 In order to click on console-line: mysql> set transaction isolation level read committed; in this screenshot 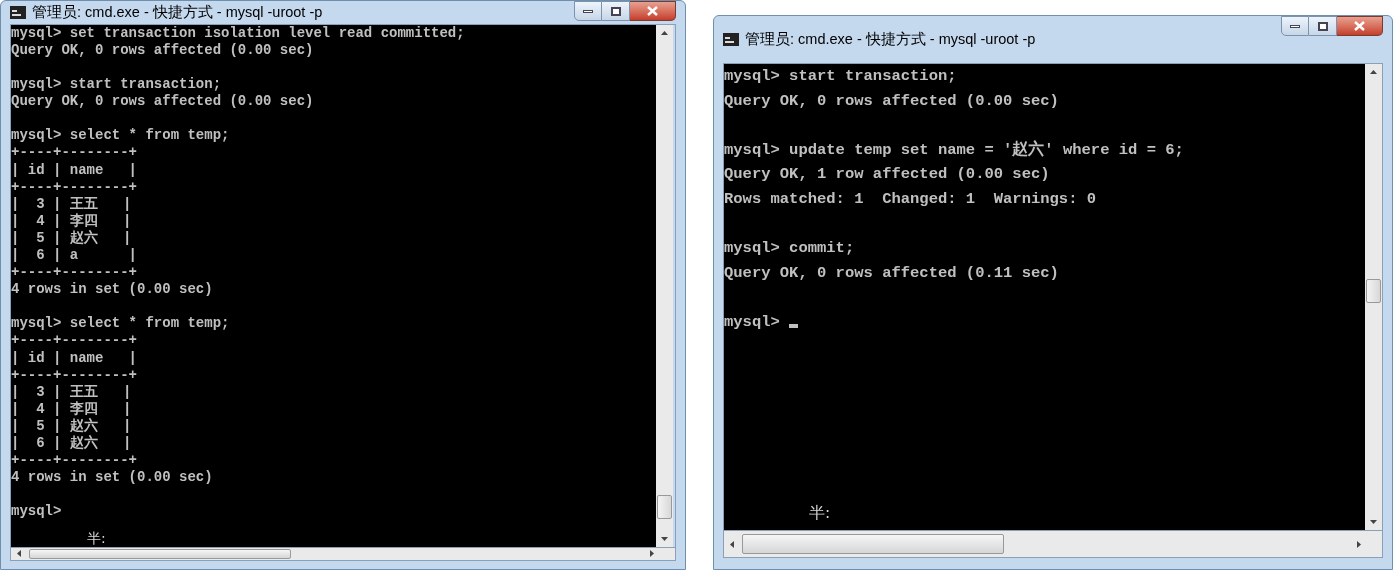, I will do `click(238, 33)`.